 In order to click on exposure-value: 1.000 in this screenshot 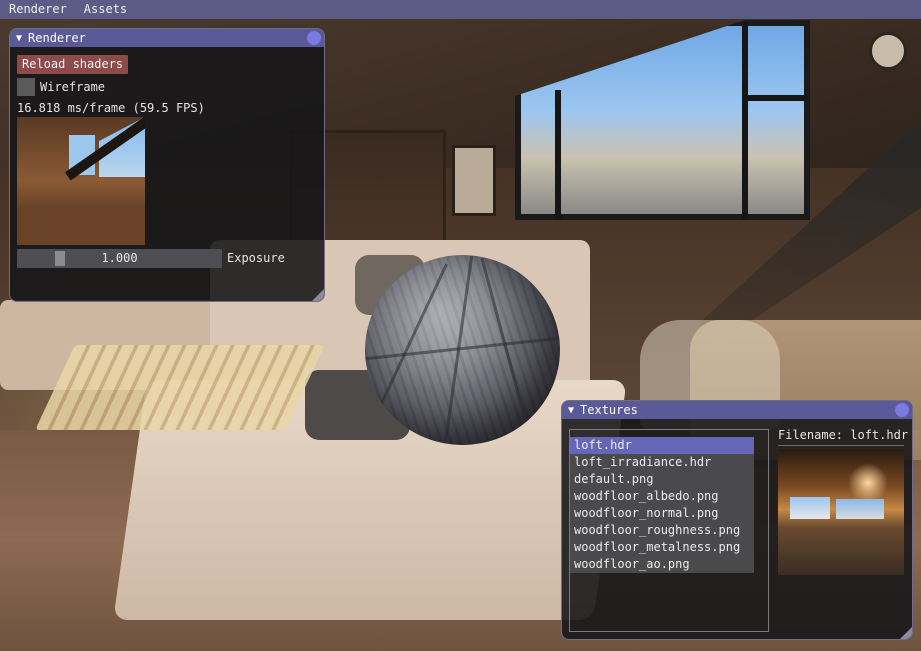, I will do `click(119, 258)`.